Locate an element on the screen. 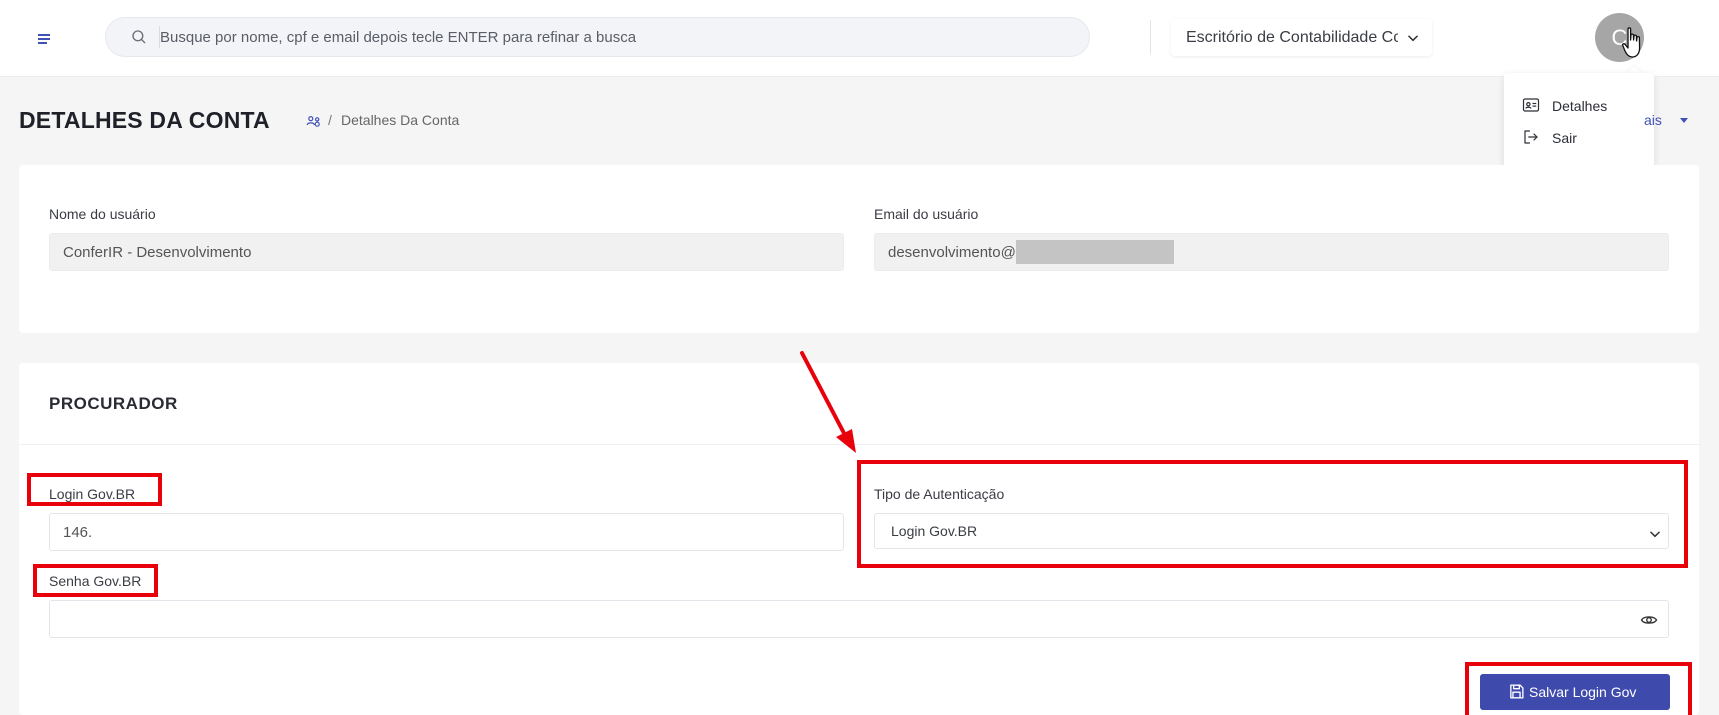  company-selector-label: Escritório de Contabilidade Cc is located at coordinates (1292, 37).